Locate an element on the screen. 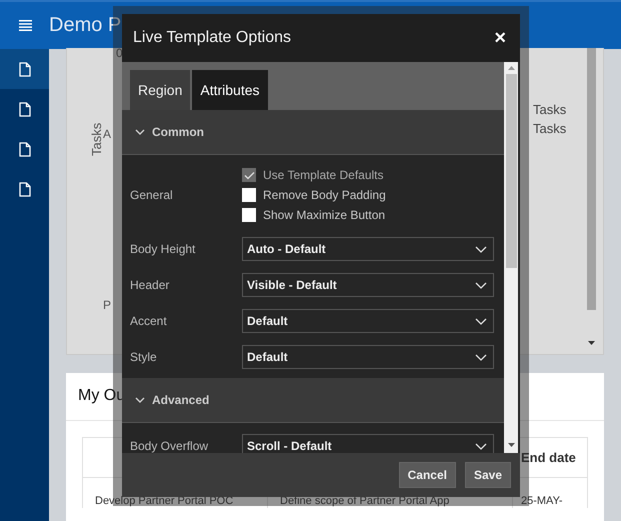 The height and width of the screenshot is (521, 621). section-title: Advanced is located at coordinates (181, 400).